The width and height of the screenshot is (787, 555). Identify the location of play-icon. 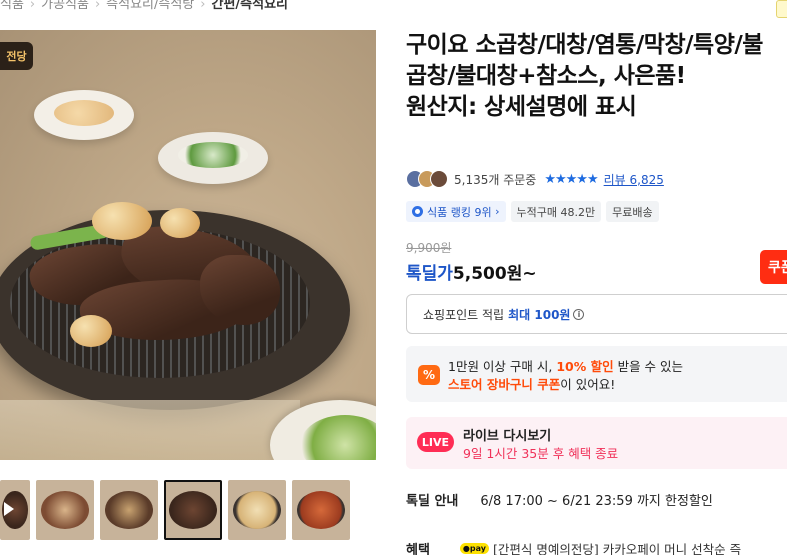
(9, 509).